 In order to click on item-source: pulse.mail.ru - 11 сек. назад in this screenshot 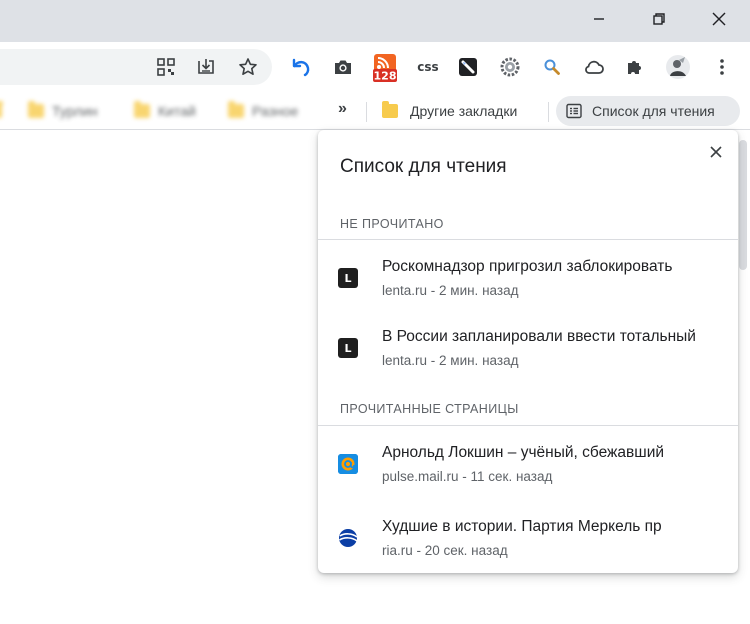, I will do `click(467, 476)`.